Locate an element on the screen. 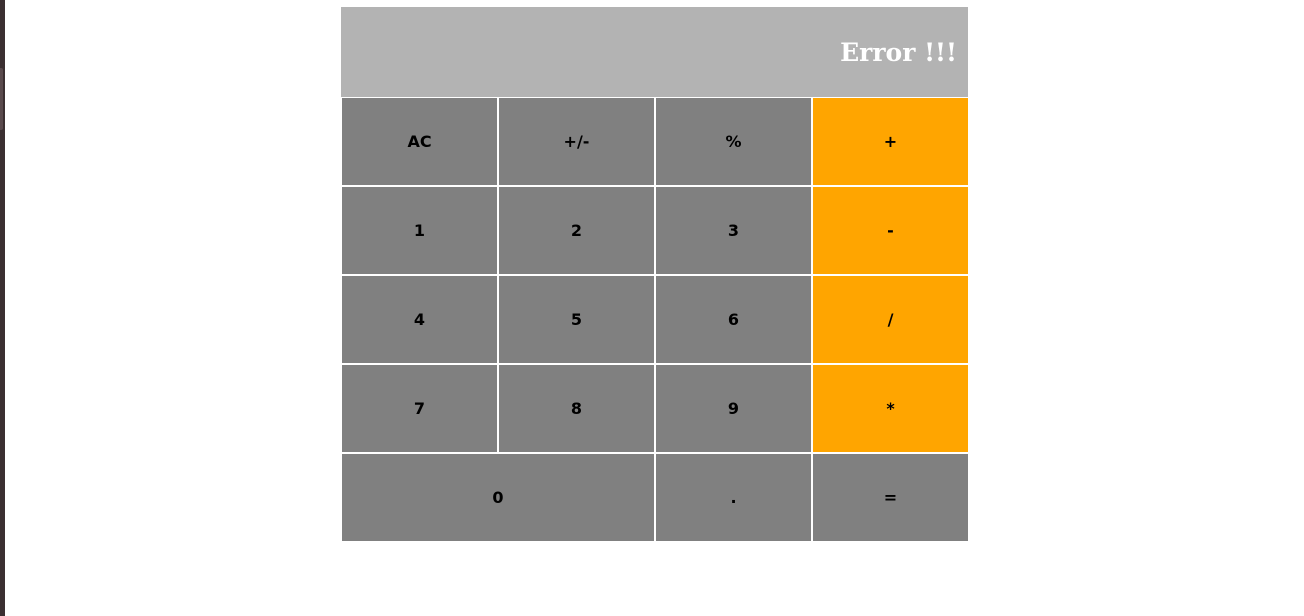 Image resolution: width=1304 pixels, height=616 pixels. digit-5-button: 5 is located at coordinates (576, 319).